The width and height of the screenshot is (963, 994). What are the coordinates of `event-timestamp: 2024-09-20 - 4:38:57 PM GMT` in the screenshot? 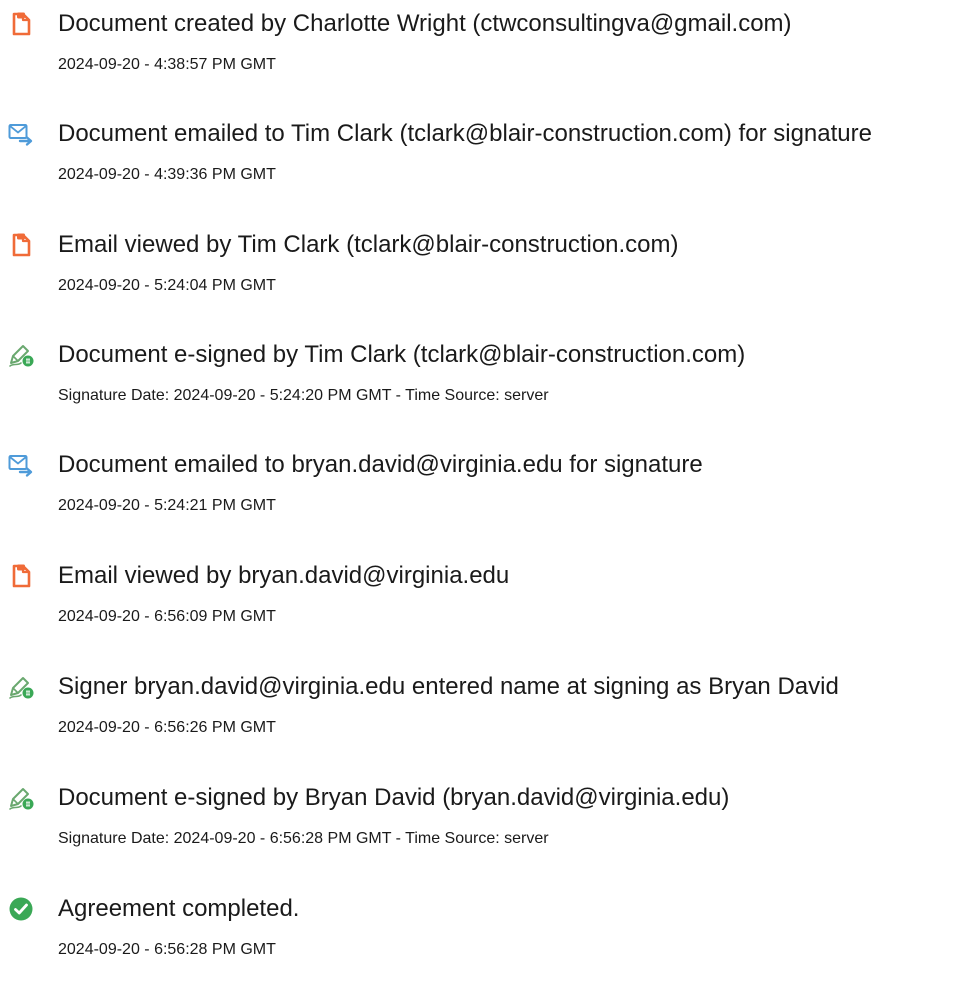 It's located at (167, 64).